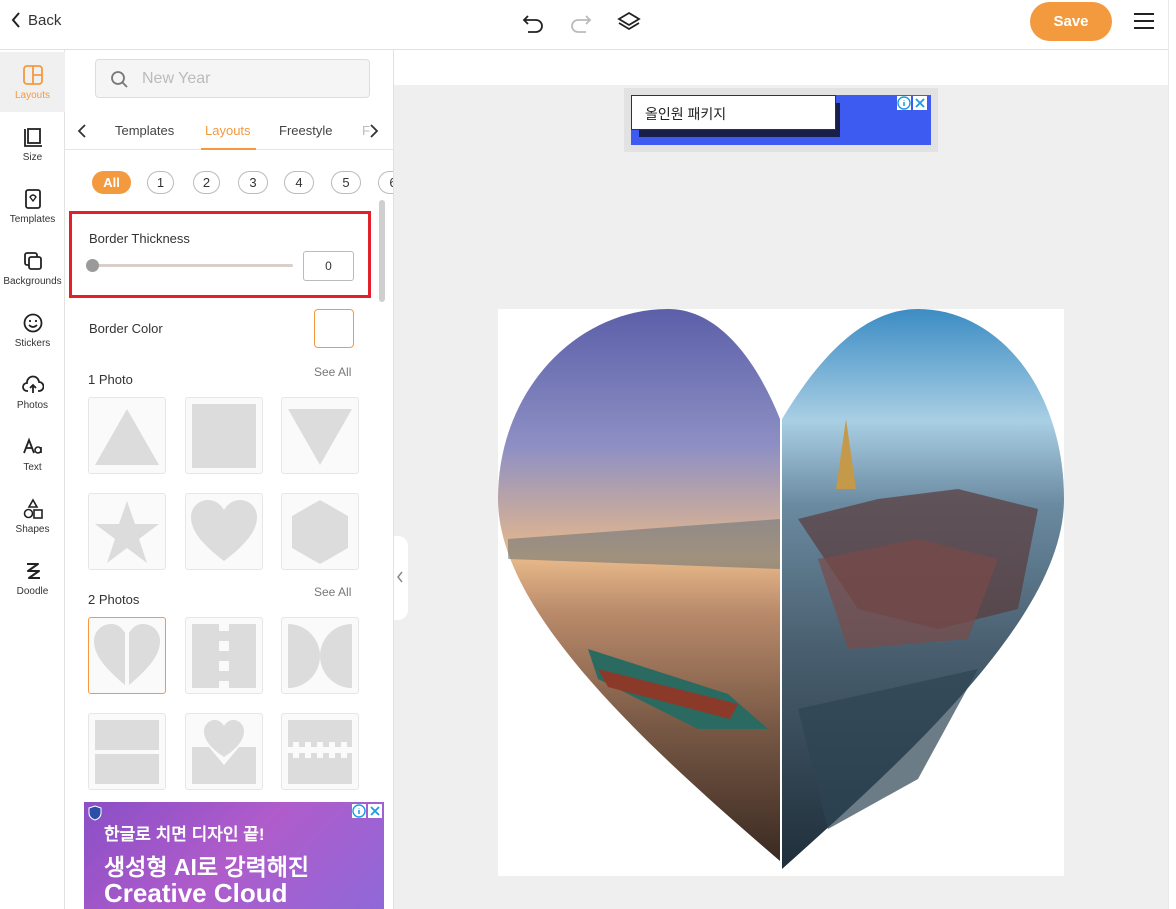 This screenshot has height=909, width=1176. Describe the element at coordinates (581, 23) in the screenshot. I see `redo-icon` at that location.